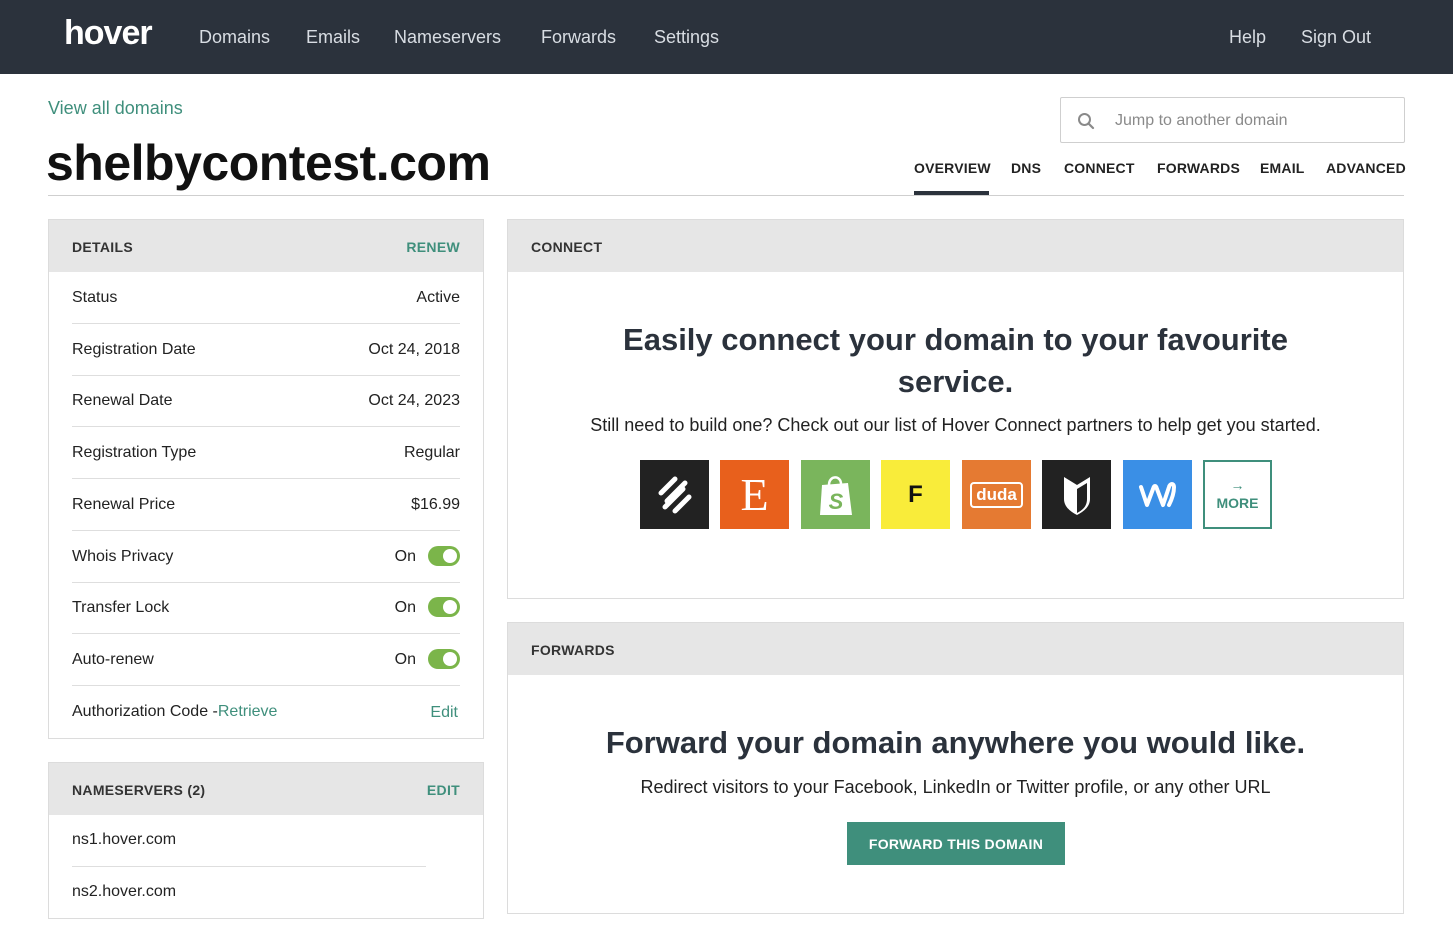  What do you see at coordinates (234, 37) in the screenshot?
I see `nav-domains: Domains` at bounding box center [234, 37].